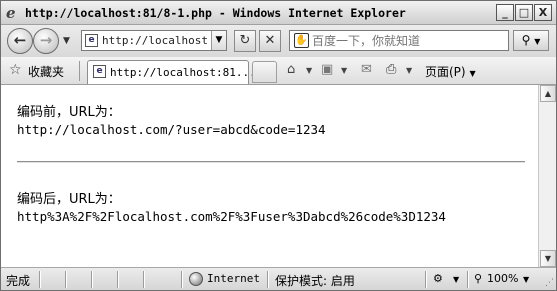 This screenshot has width=557, height=291. What do you see at coordinates (69, 112) in the screenshot?
I see `before-label: 编码前，URL为：` at bounding box center [69, 112].